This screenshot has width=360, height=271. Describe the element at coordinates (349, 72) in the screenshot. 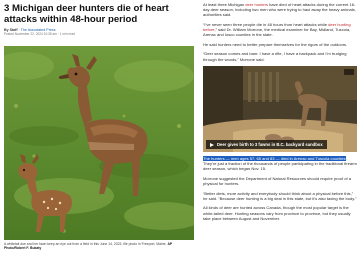

I see `video-menu-icon` at that location.